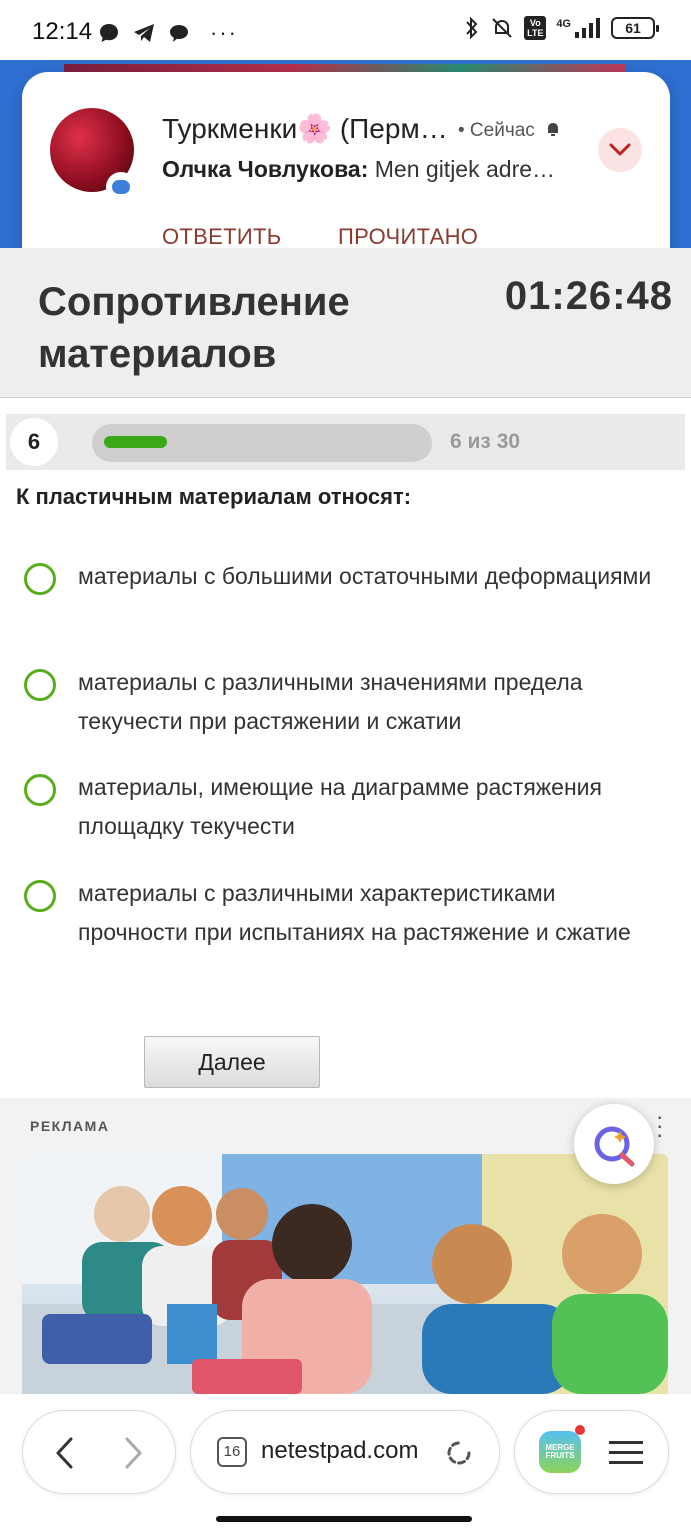  What do you see at coordinates (345, 1274) in the screenshot?
I see `ad-image` at bounding box center [345, 1274].